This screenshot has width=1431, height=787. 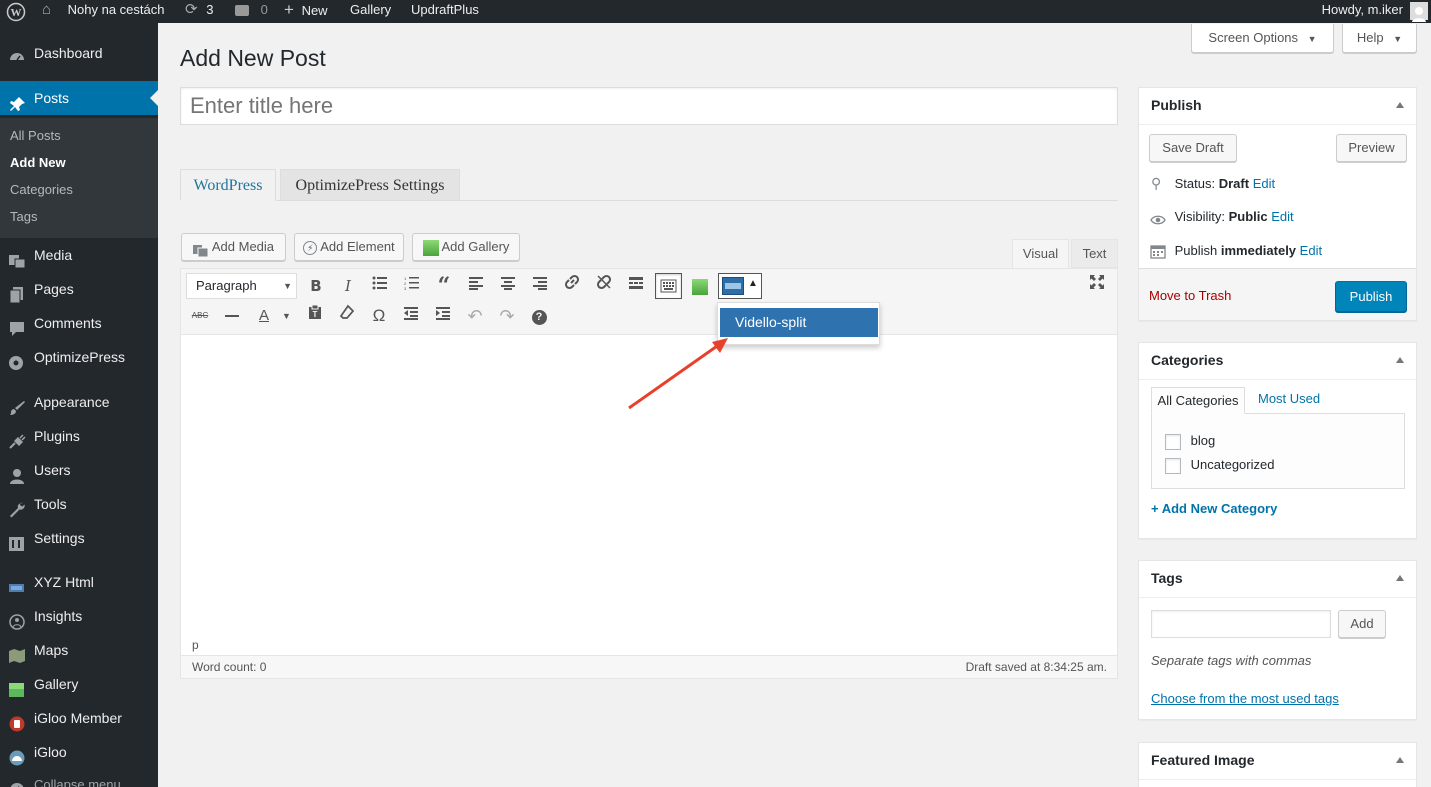 What do you see at coordinates (347, 316) in the screenshot?
I see `clear-formatting-icon` at bounding box center [347, 316].